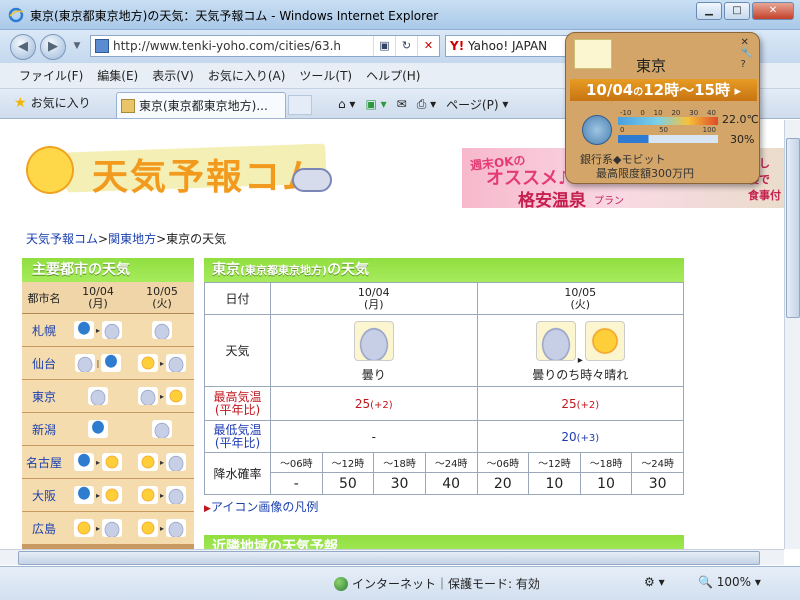  I want to click on site-logo: 天気予報コム, so click(174, 171).